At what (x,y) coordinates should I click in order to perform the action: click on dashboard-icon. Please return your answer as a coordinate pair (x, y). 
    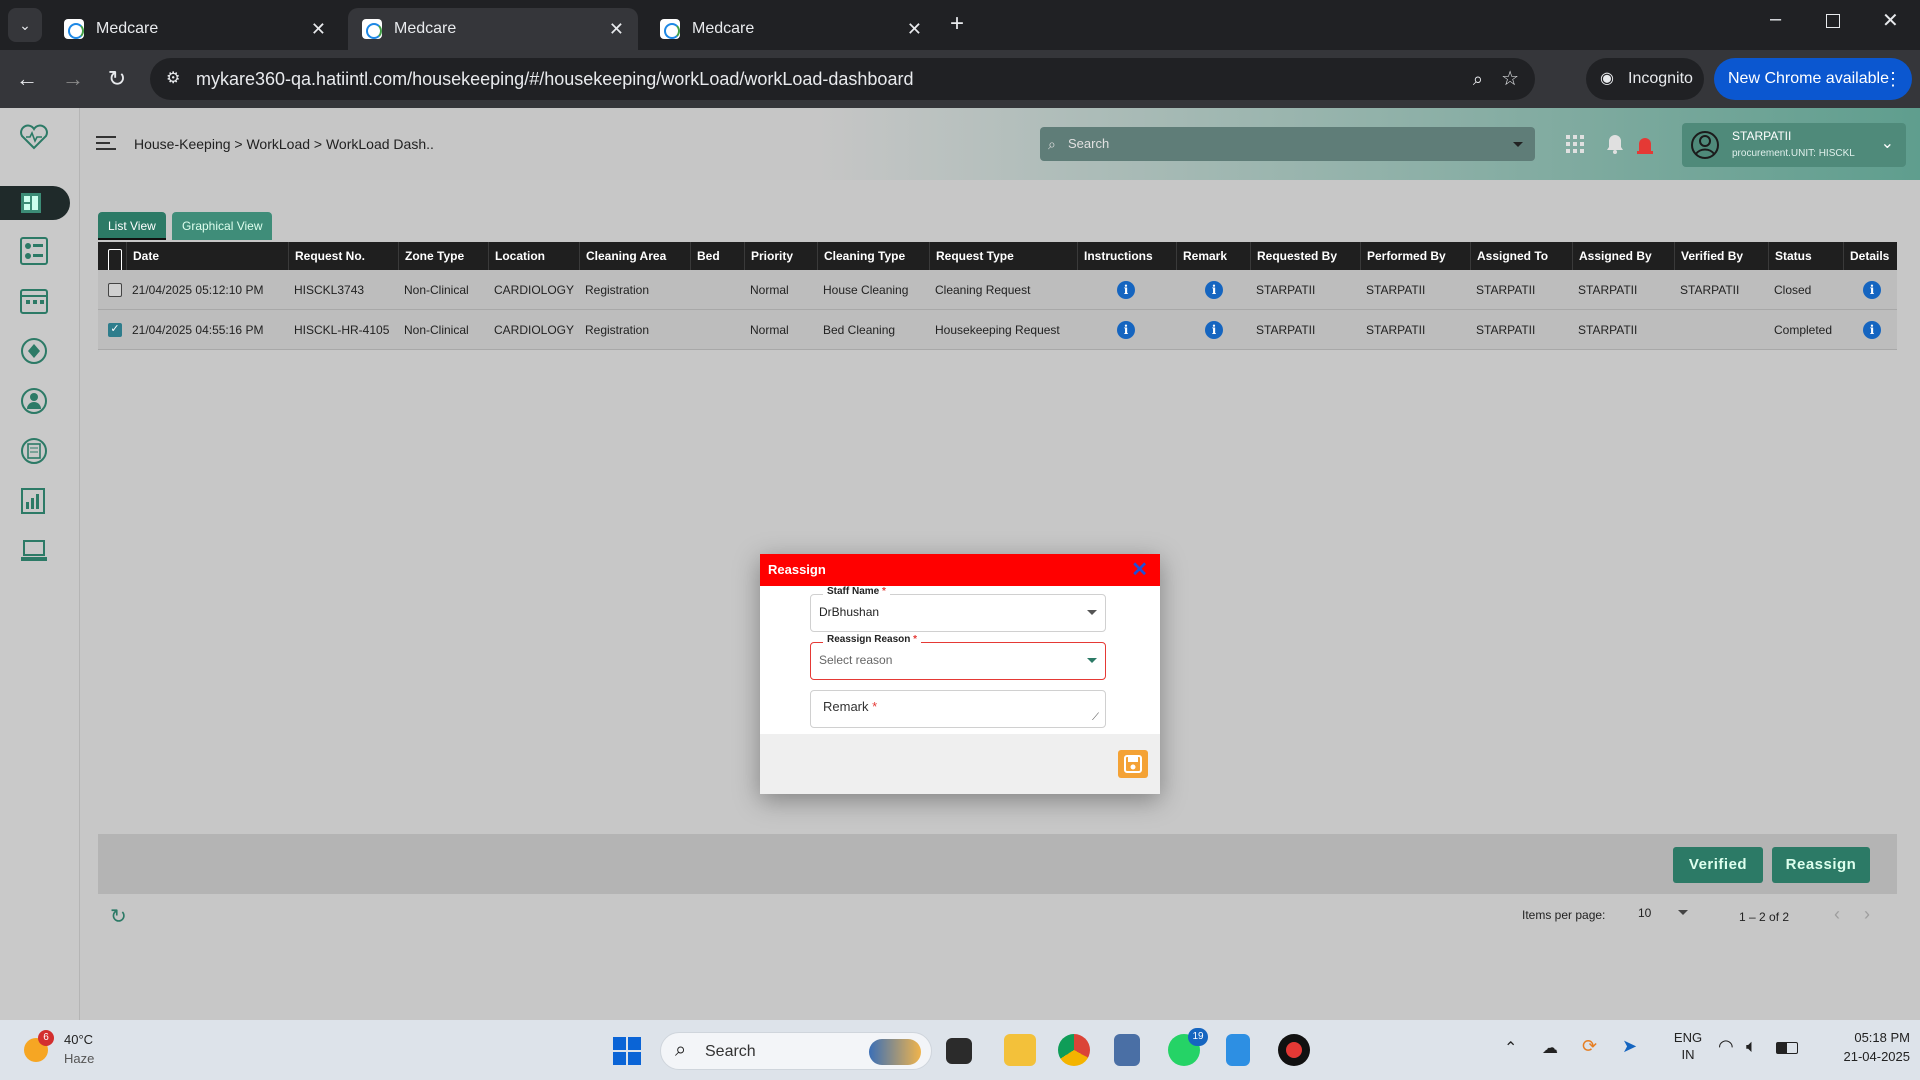
    Looking at the image, I should click on (31, 203).